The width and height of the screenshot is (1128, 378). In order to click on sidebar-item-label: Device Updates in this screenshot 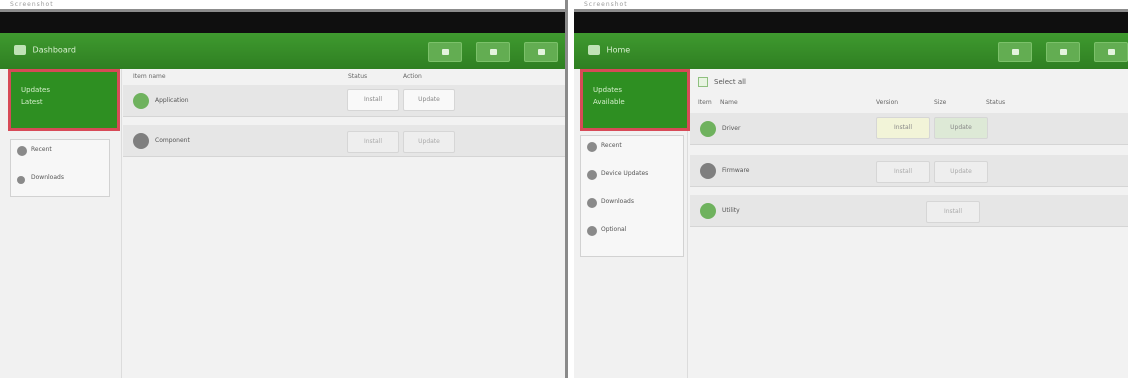, I will do `click(625, 173)`.